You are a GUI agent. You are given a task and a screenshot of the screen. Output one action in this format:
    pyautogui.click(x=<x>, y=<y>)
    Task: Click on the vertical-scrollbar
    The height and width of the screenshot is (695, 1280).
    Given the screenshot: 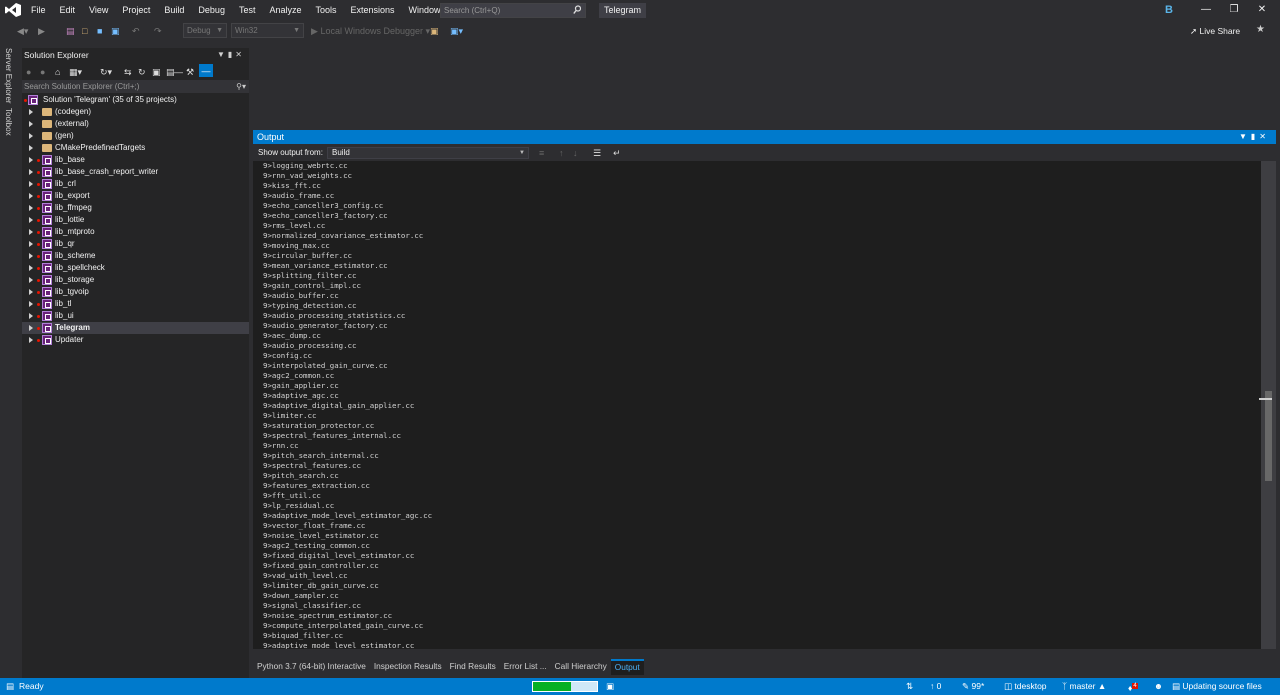 What is the action you would take?
    pyautogui.click(x=1267, y=405)
    